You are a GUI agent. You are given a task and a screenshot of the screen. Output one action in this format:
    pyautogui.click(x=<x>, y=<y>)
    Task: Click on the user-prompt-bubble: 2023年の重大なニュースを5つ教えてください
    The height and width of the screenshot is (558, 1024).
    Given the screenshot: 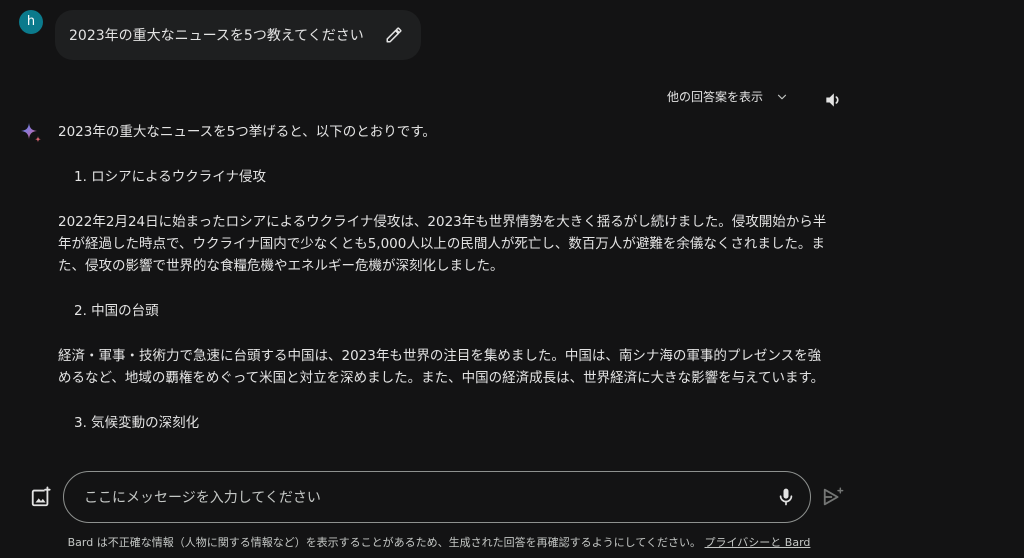 What is the action you would take?
    pyautogui.click(x=238, y=35)
    